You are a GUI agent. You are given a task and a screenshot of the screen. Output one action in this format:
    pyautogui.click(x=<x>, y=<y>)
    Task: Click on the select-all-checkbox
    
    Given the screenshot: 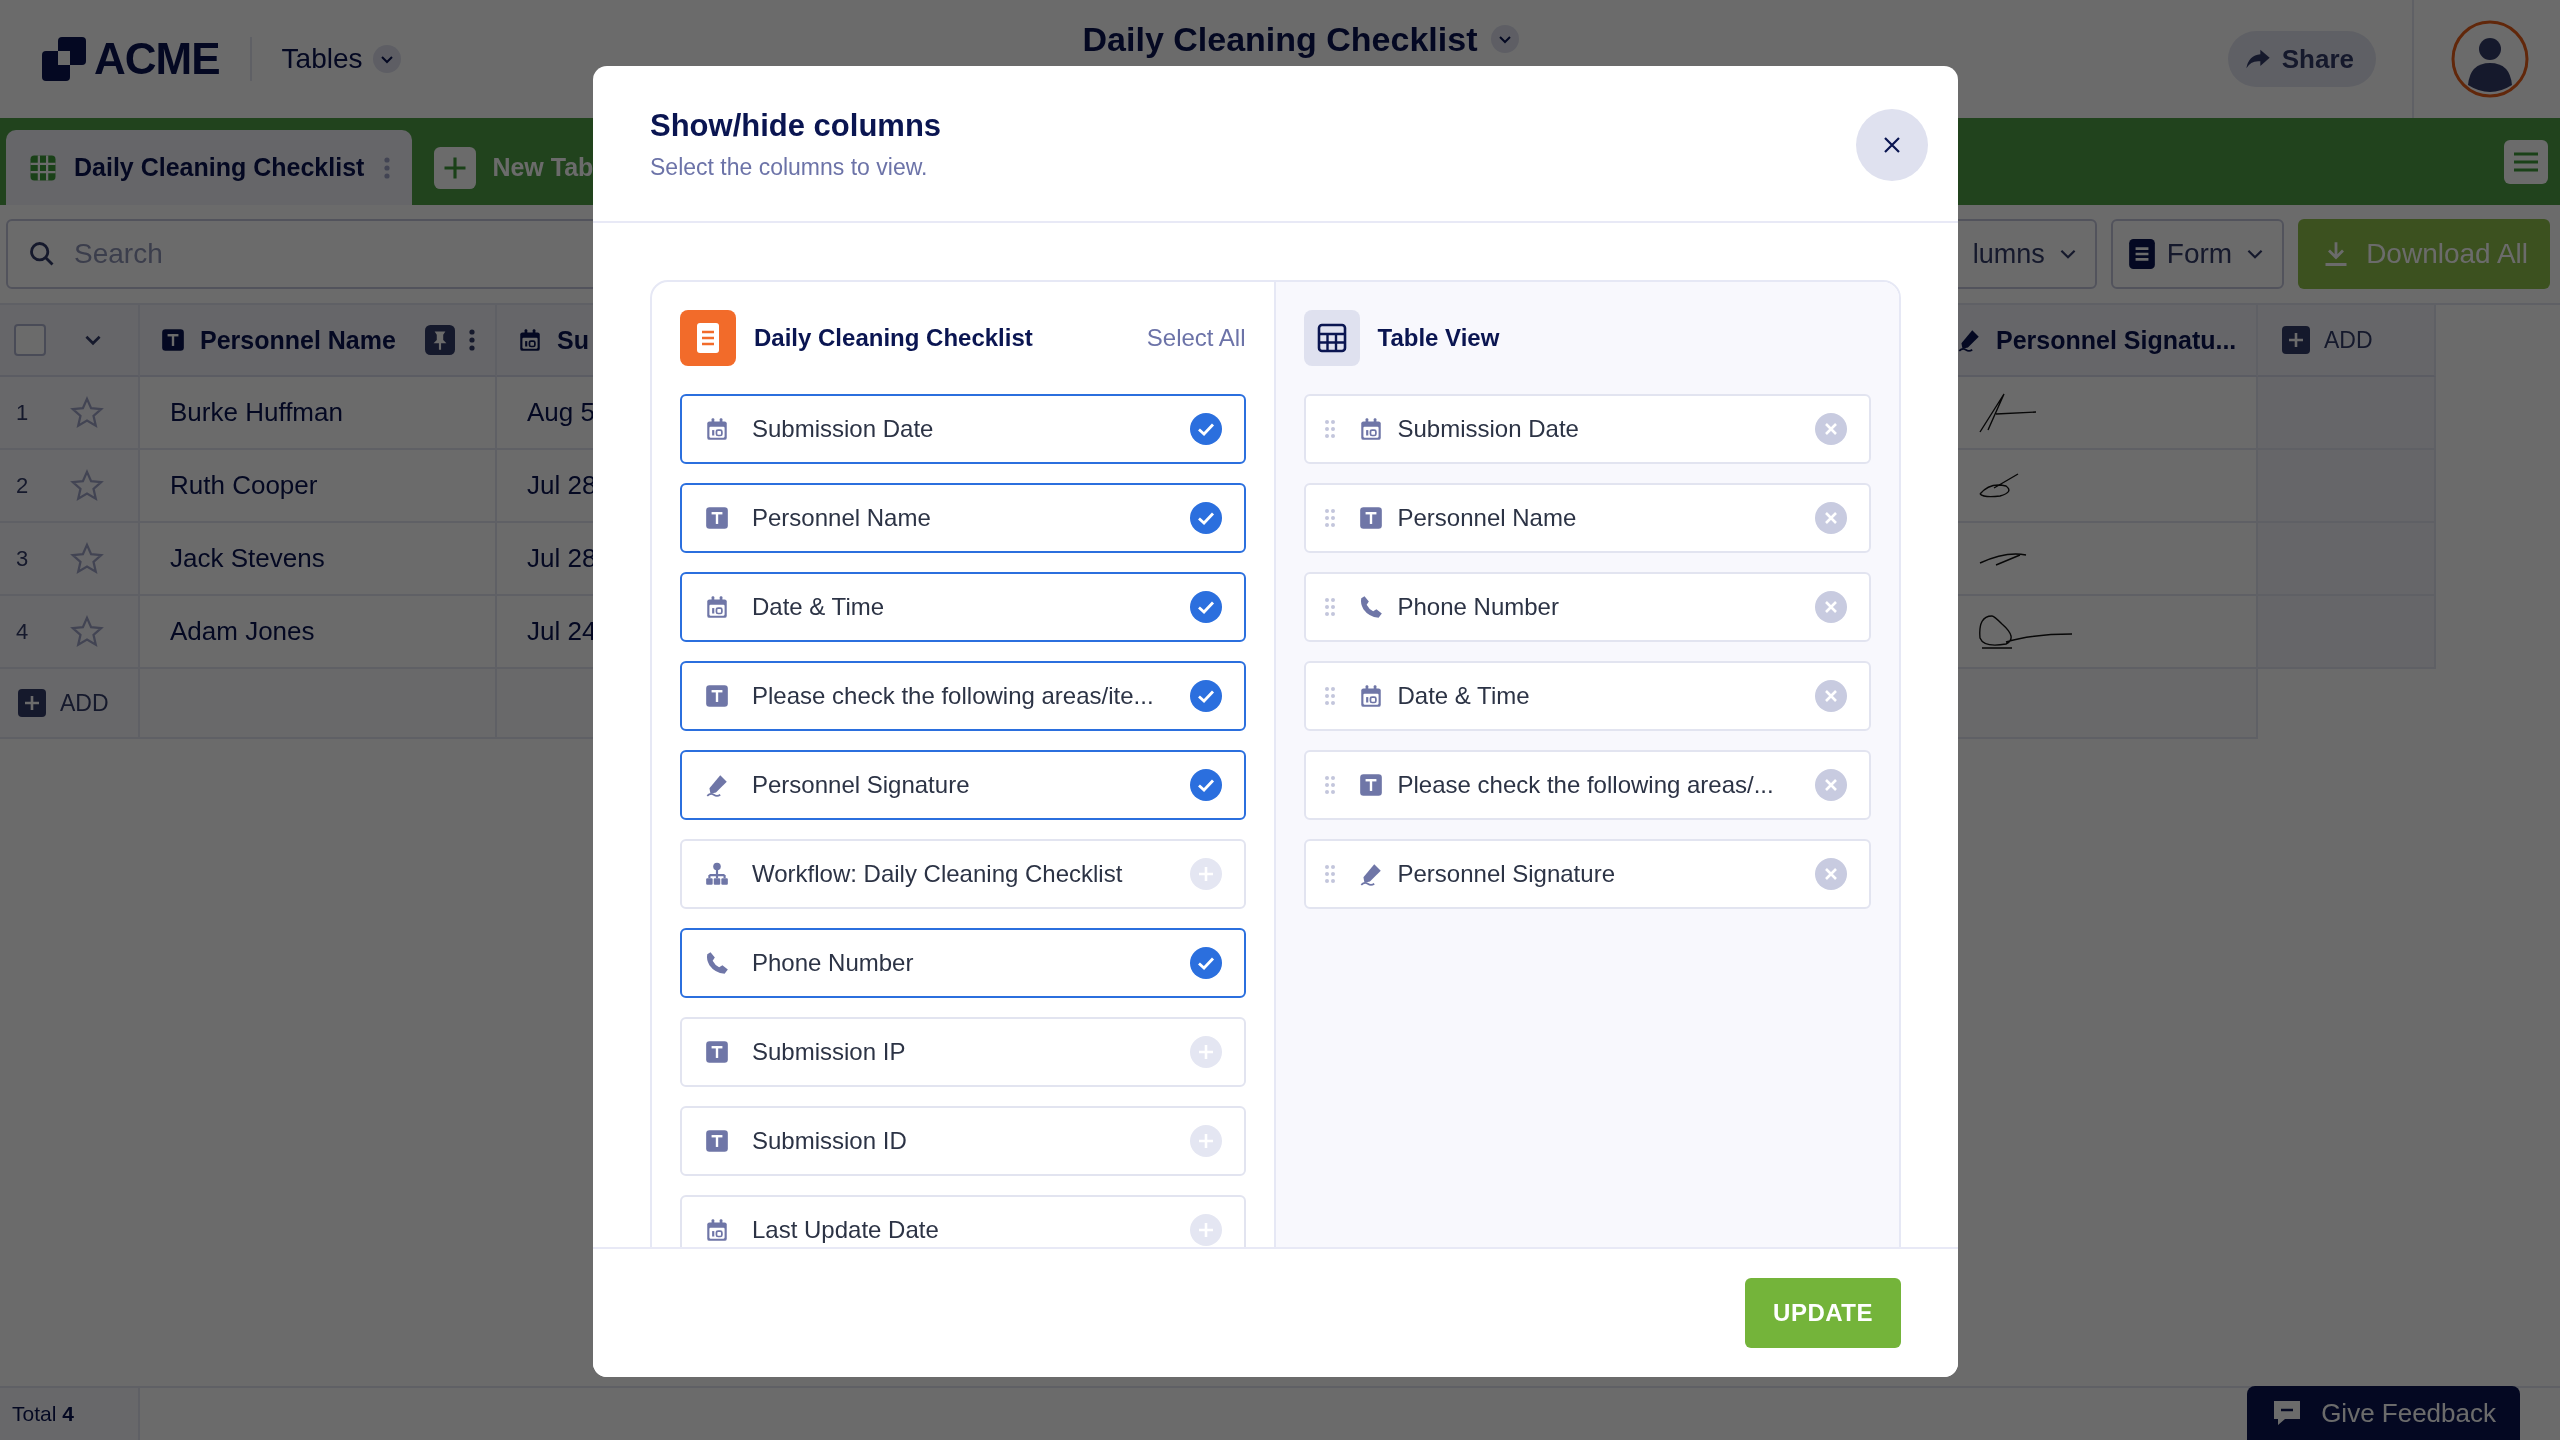 What is the action you would take?
    pyautogui.click(x=30, y=340)
    